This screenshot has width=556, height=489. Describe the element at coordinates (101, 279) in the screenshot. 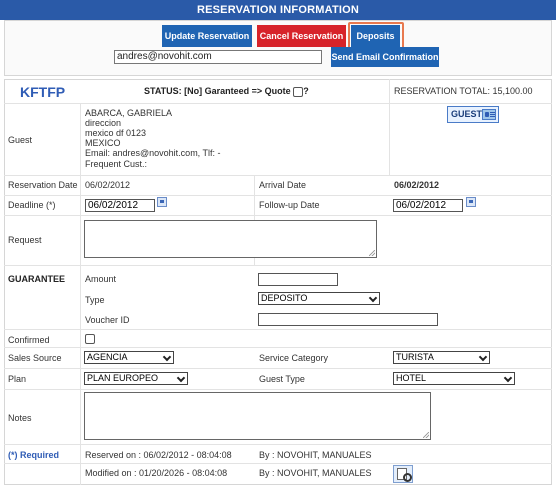

I see `amount-label: Amount` at that location.